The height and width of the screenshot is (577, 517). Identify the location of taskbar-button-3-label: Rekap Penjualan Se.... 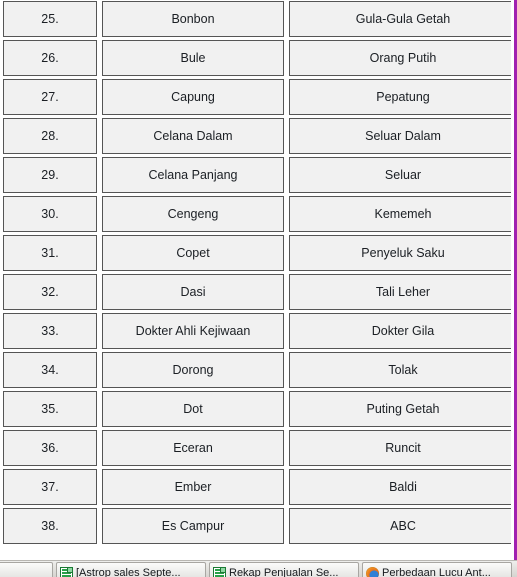
(284, 572).